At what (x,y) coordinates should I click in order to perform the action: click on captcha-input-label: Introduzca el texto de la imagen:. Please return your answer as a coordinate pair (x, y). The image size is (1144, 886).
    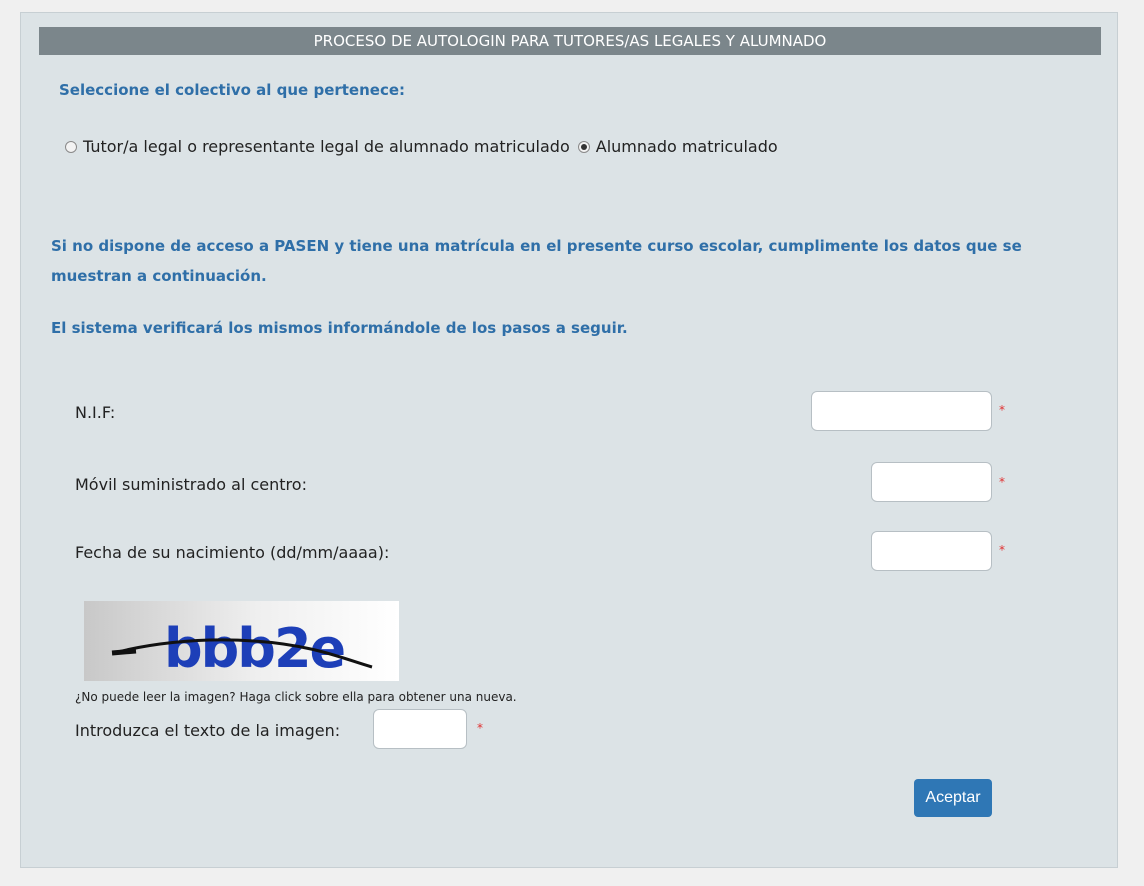
    Looking at the image, I should click on (208, 730).